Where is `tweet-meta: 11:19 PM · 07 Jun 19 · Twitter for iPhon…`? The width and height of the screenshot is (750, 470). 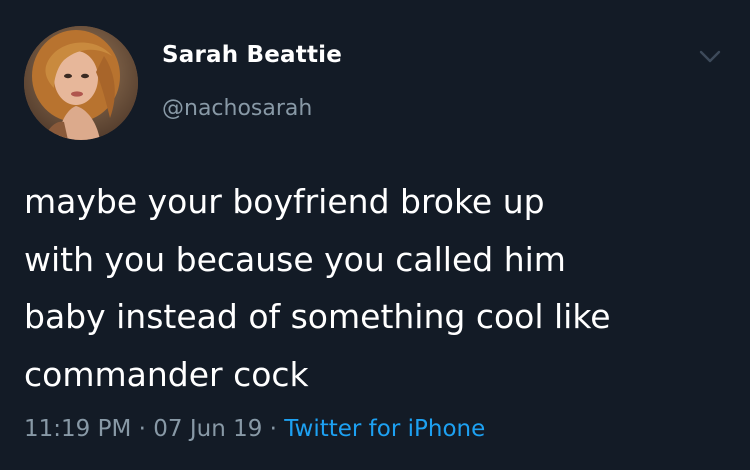
tweet-meta: 11:19 PM · 07 Jun 19 · Twitter for iPhon… is located at coordinates (254, 429).